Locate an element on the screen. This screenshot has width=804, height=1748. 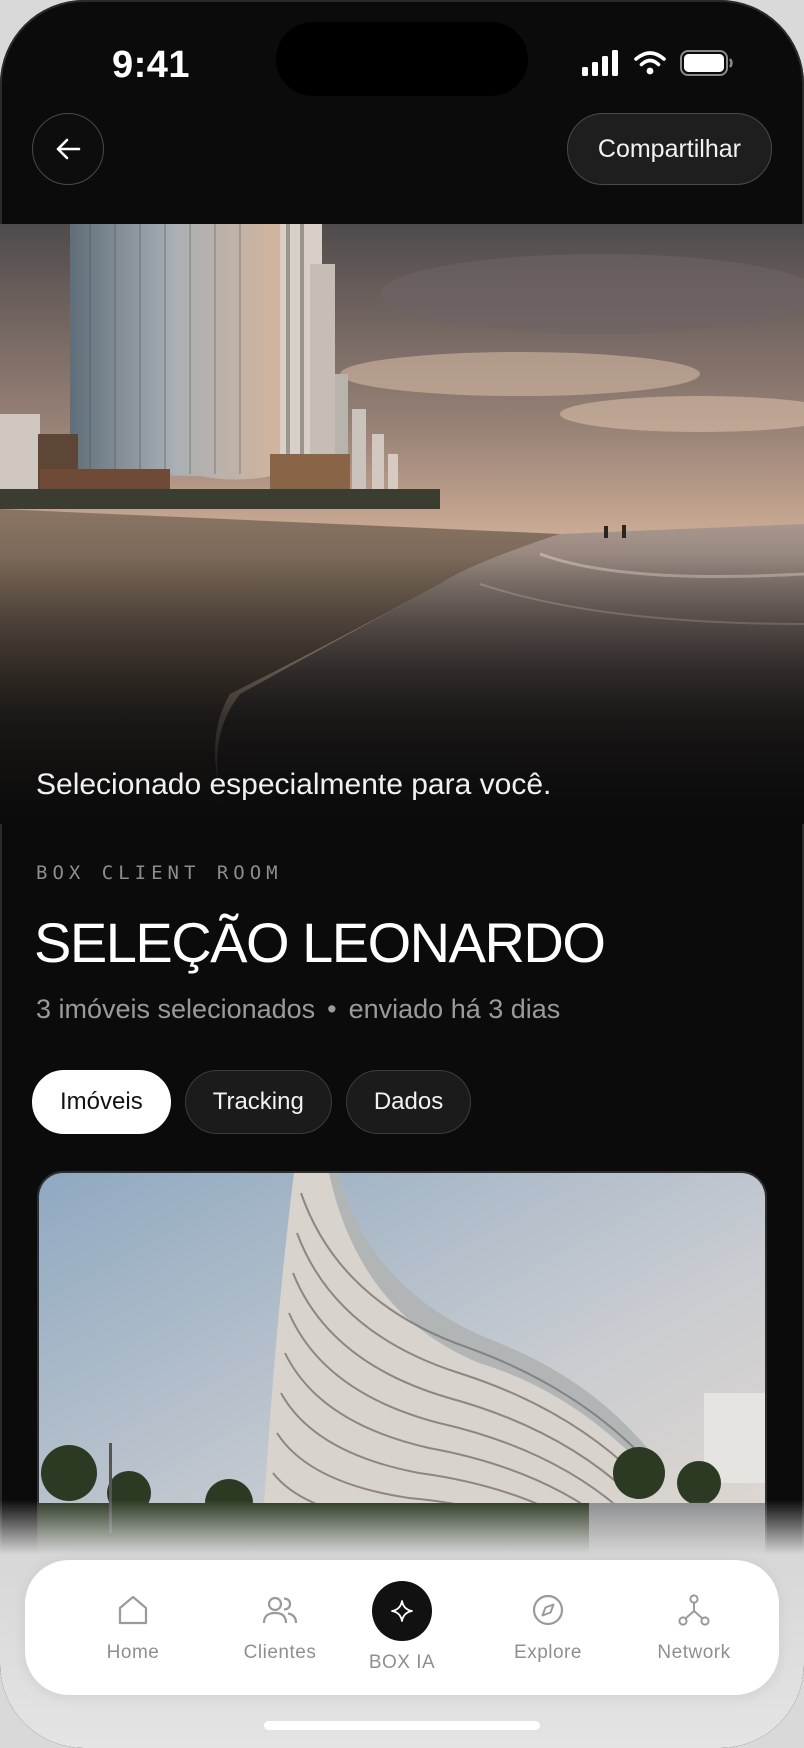
nav-box-ia: BOX IA is located at coordinates (402, 1627).